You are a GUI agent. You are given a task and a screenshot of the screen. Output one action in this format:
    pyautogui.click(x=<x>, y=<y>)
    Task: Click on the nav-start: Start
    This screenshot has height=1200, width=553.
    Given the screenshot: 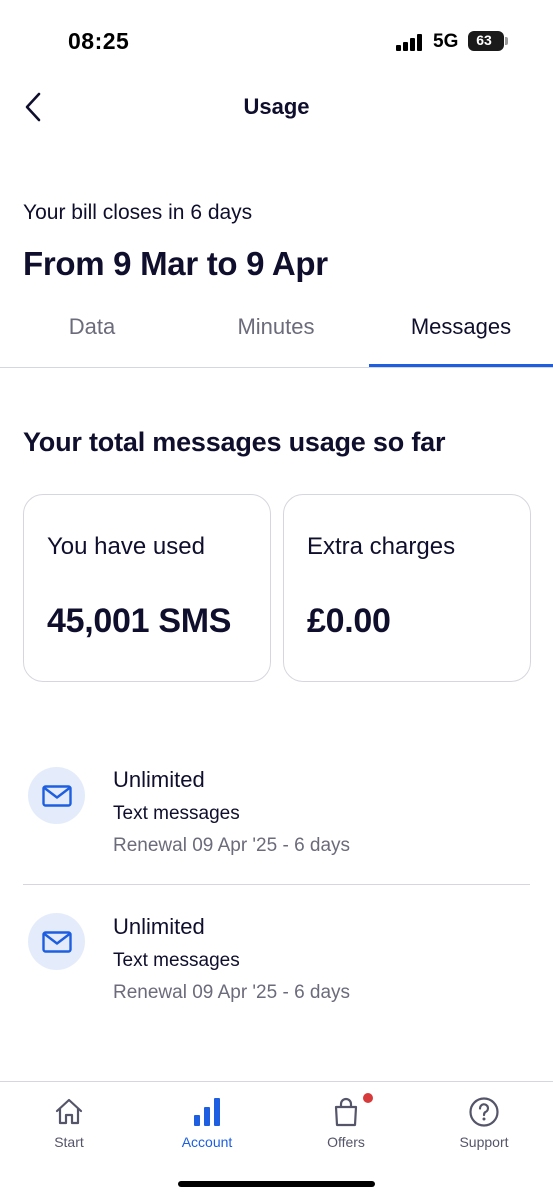 What is the action you would take?
    pyautogui.click(x=69, y=1122)
    